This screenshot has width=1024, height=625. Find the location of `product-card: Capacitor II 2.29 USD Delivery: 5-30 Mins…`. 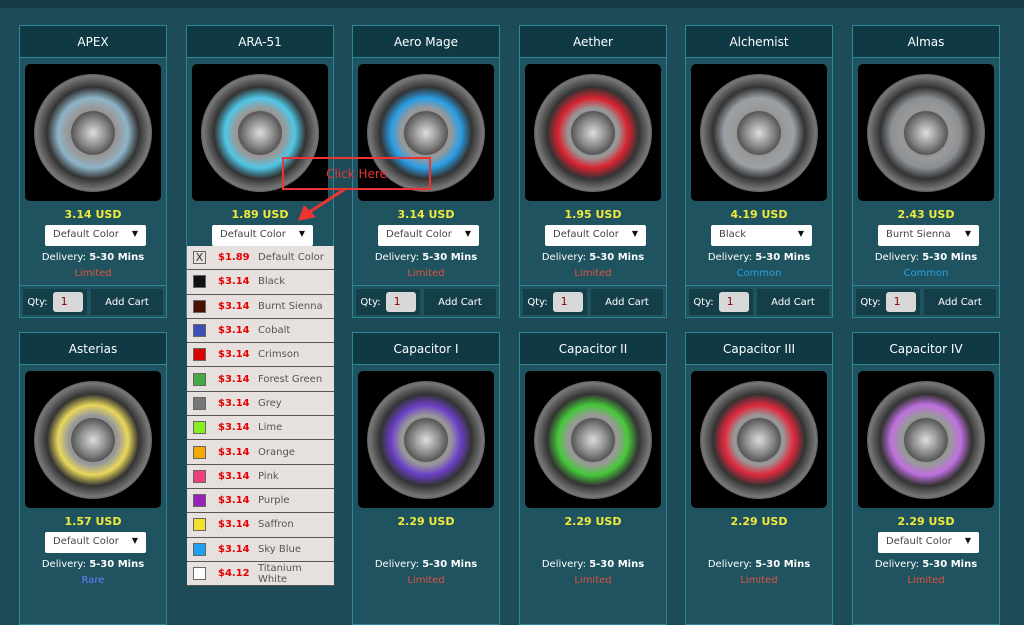

product-card: Capacitor II 2.29 USD Delivery: 5-30 Mins… is located at coordinates (593, 478).